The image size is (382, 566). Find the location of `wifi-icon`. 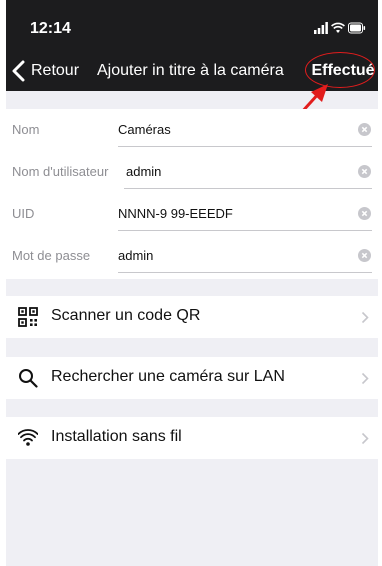

wifi-icon is located at coordinates (28, 437).